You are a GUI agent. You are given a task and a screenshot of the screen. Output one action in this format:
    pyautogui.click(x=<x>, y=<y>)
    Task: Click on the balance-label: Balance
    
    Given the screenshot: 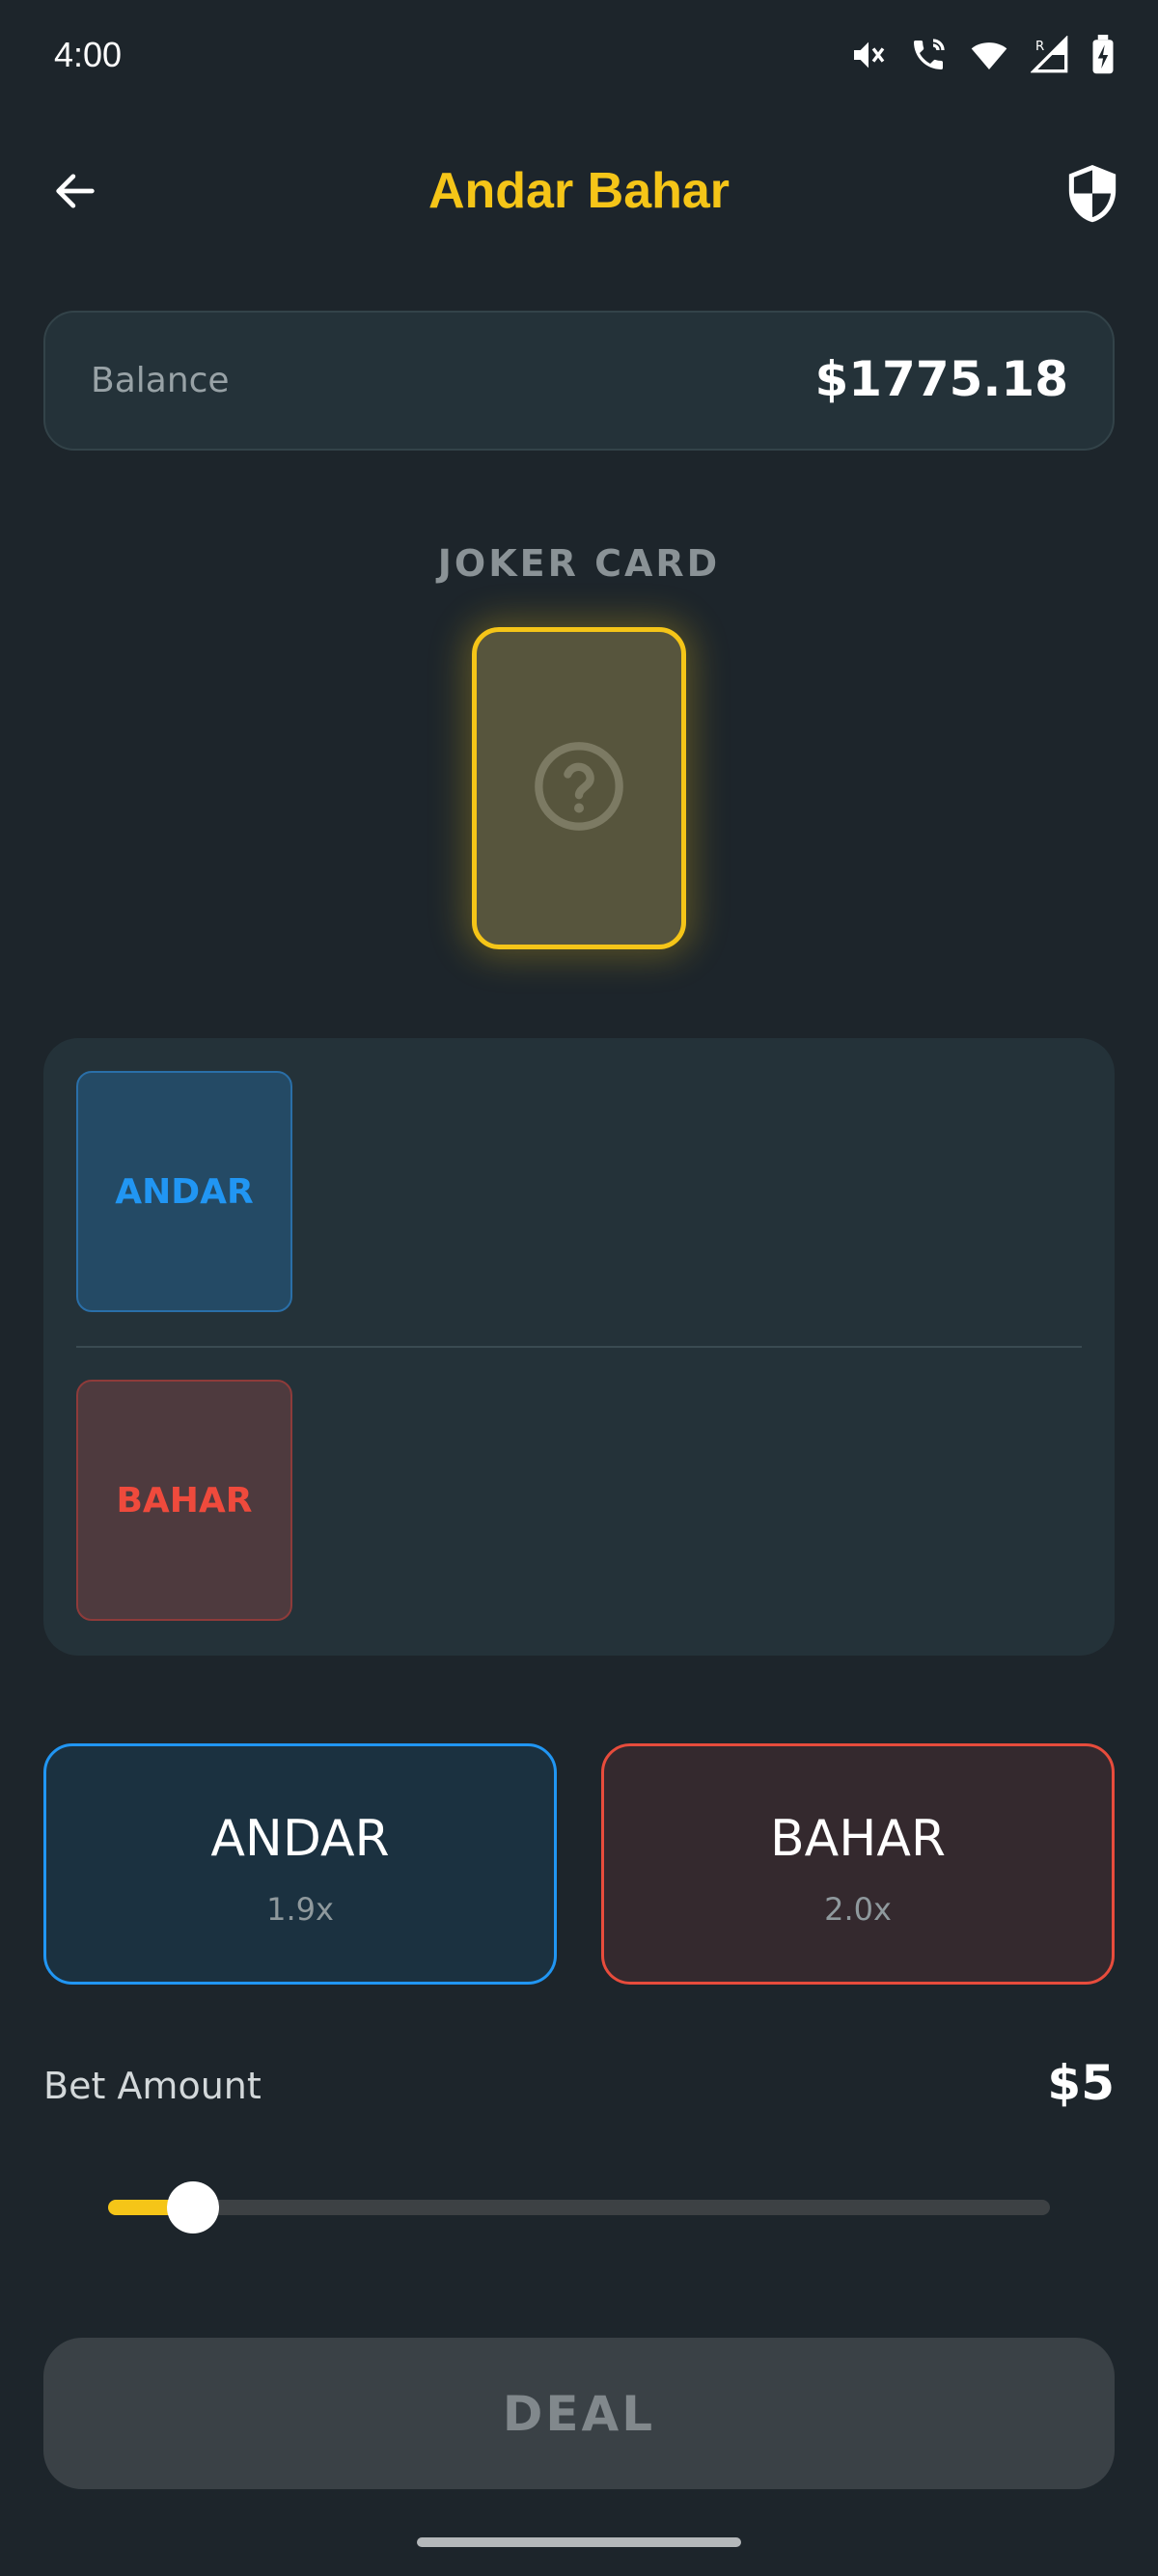 What is the action you would take?
    pyautogui.click(x=160, y=380)
    